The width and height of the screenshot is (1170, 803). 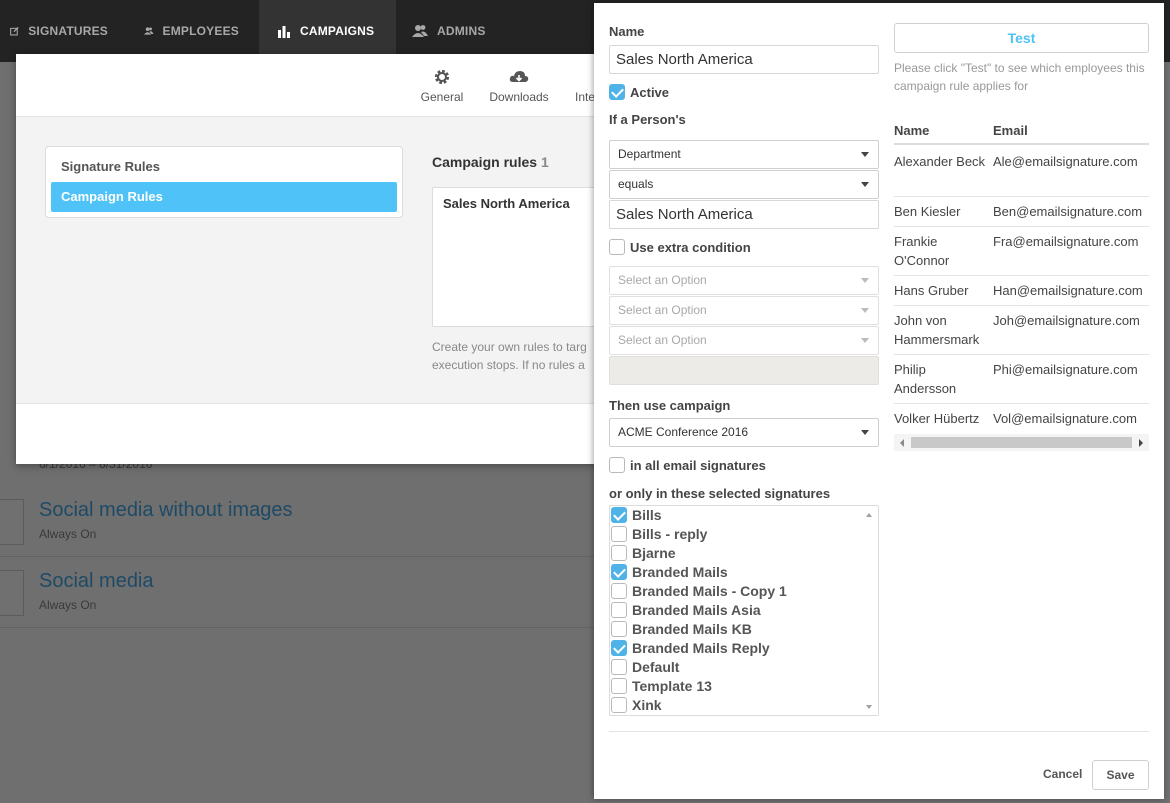 I want to click on signature-label: Bills, so click(x=647, y=515).